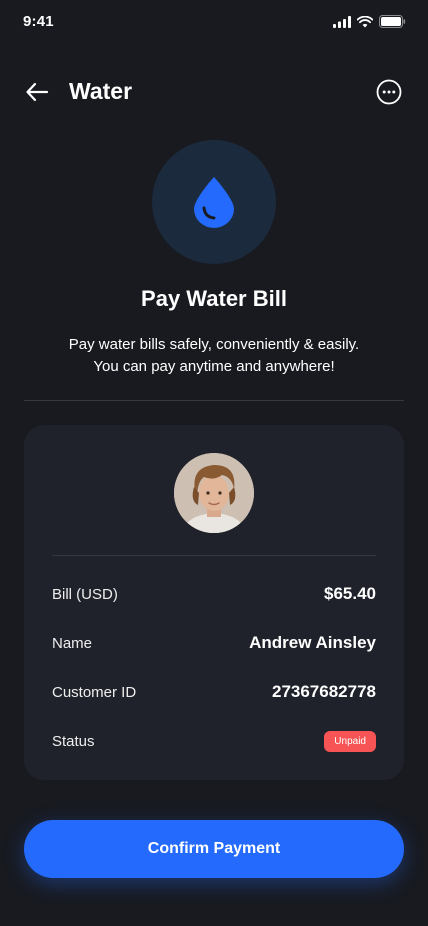 The width and height of the screenshot is (428, 926). What do you see at coordinates (101, 91) in the screenshot?
I see `page-title: Water` at bounding box center [101, 91].